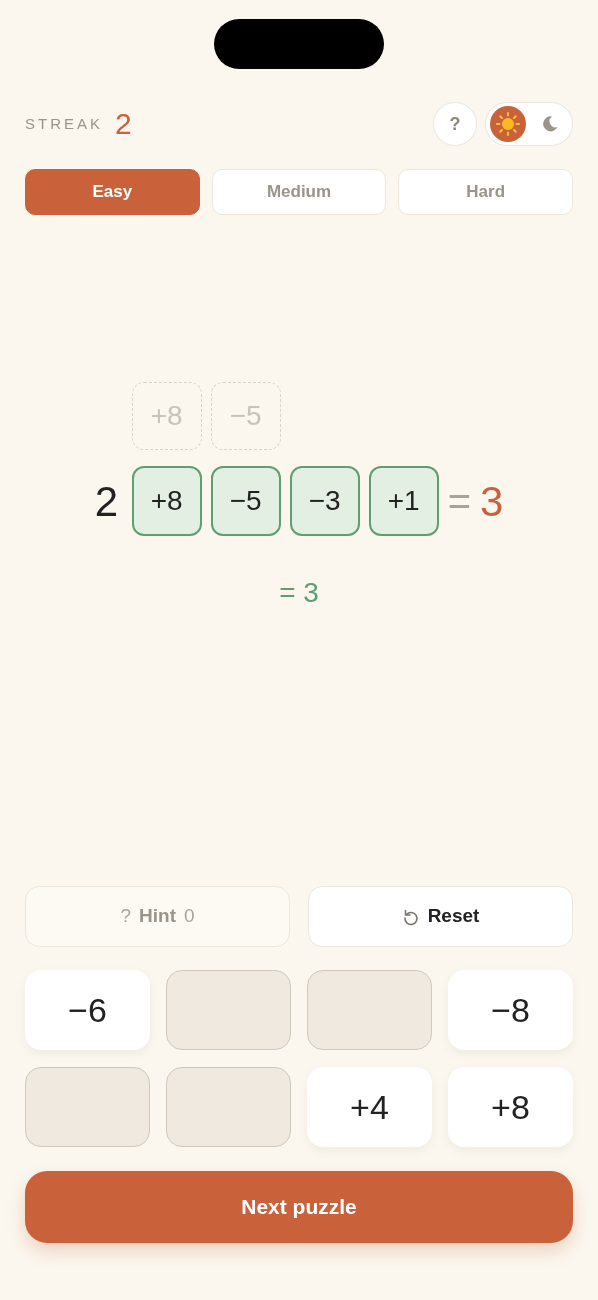 The image size is (598, 1300). What do you see at coordinates (299, 1207) in the screenshot?
I see `next-puzzle-button: Next puzzle` at bounding box center [299, 1207].